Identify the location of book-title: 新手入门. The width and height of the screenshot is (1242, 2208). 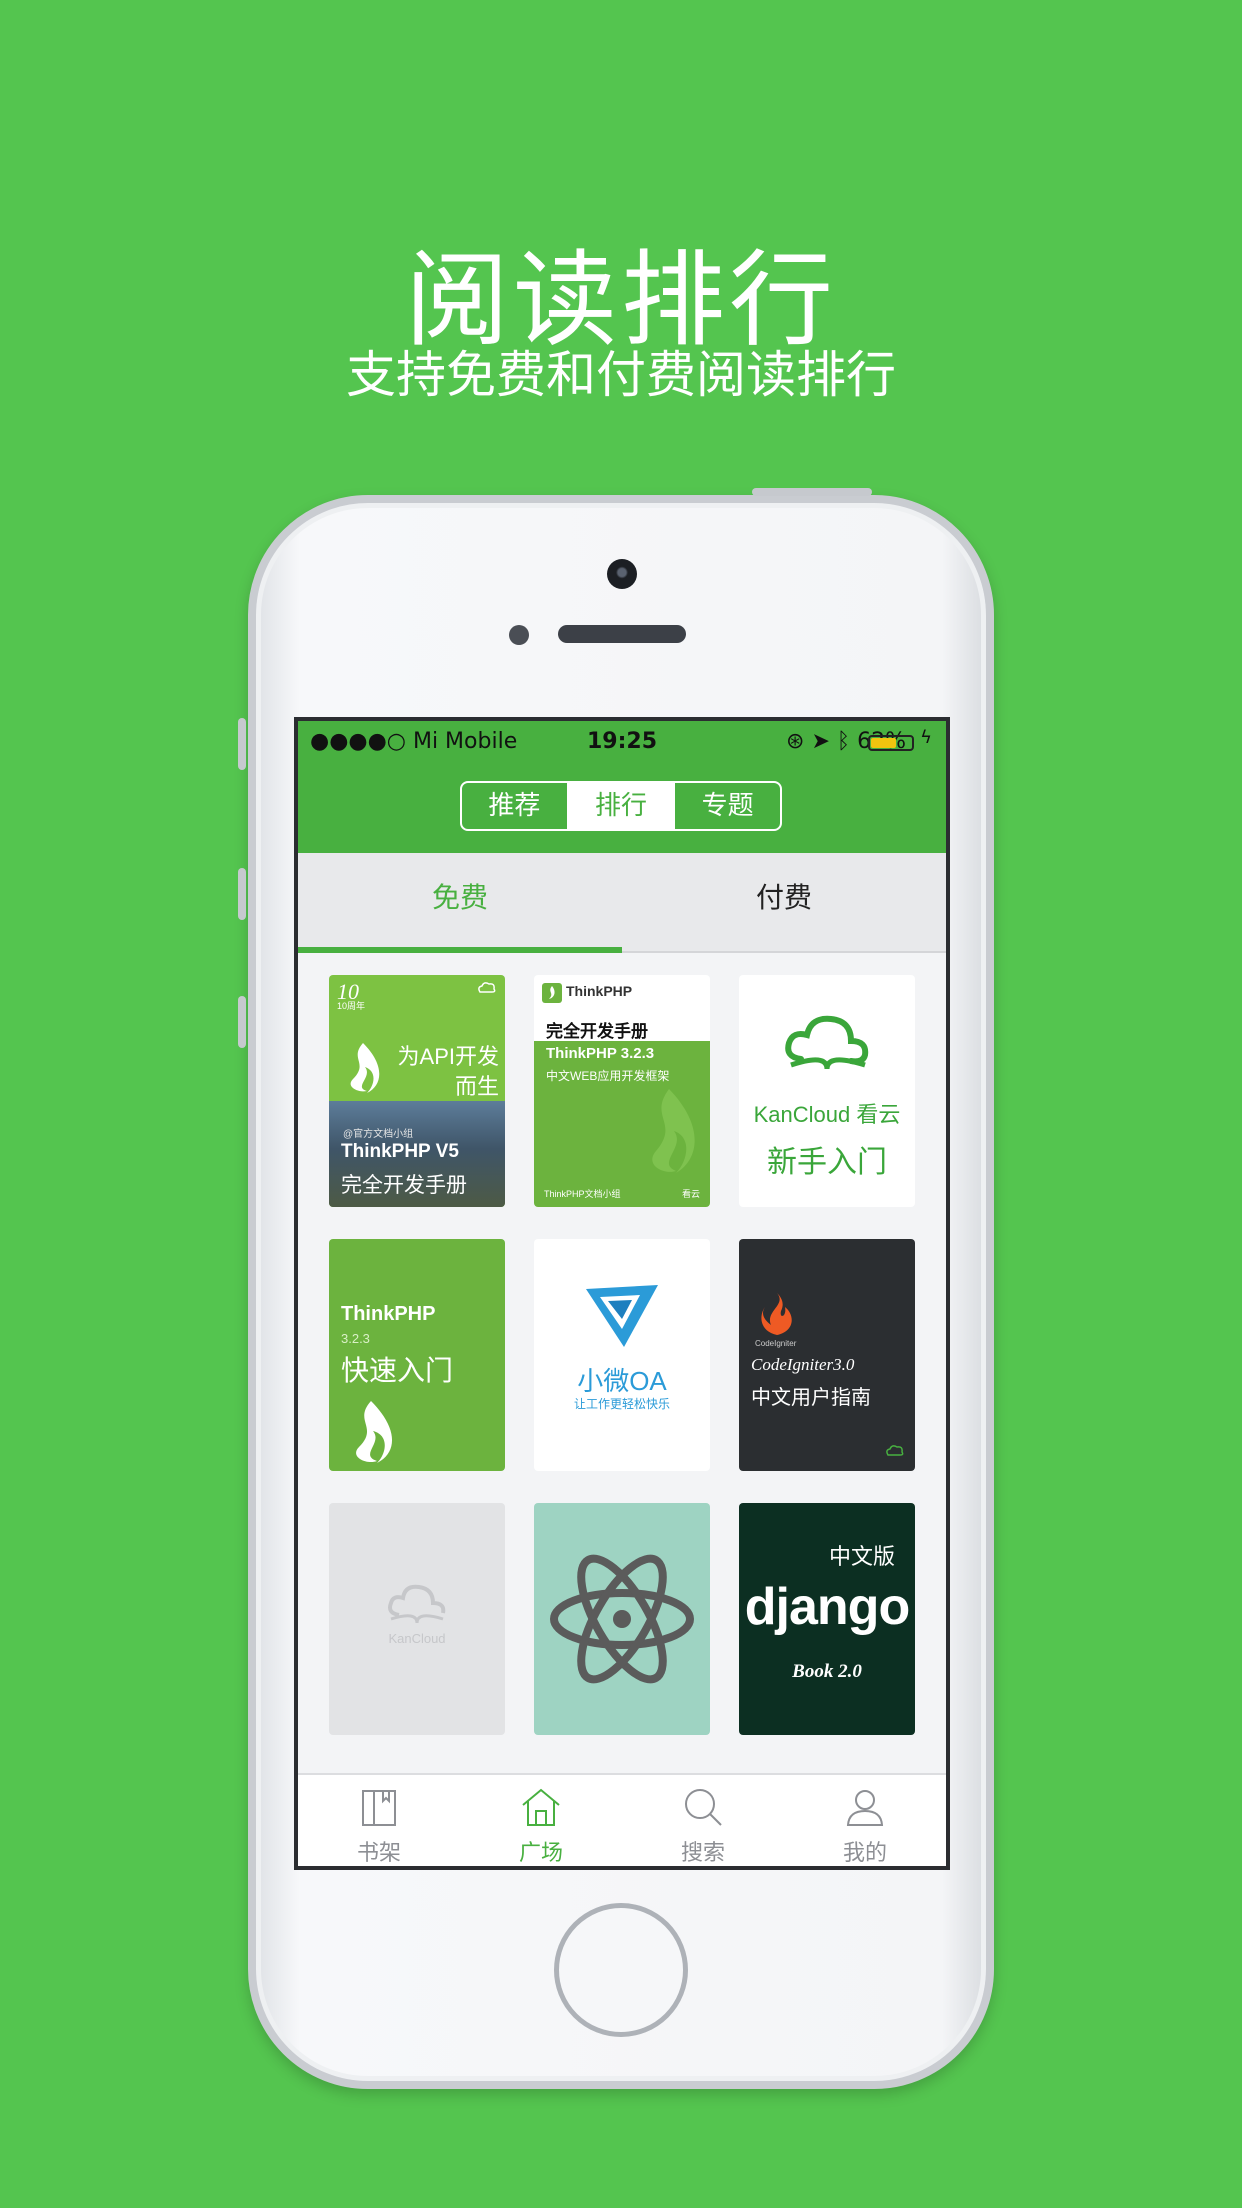
(827, 1162).